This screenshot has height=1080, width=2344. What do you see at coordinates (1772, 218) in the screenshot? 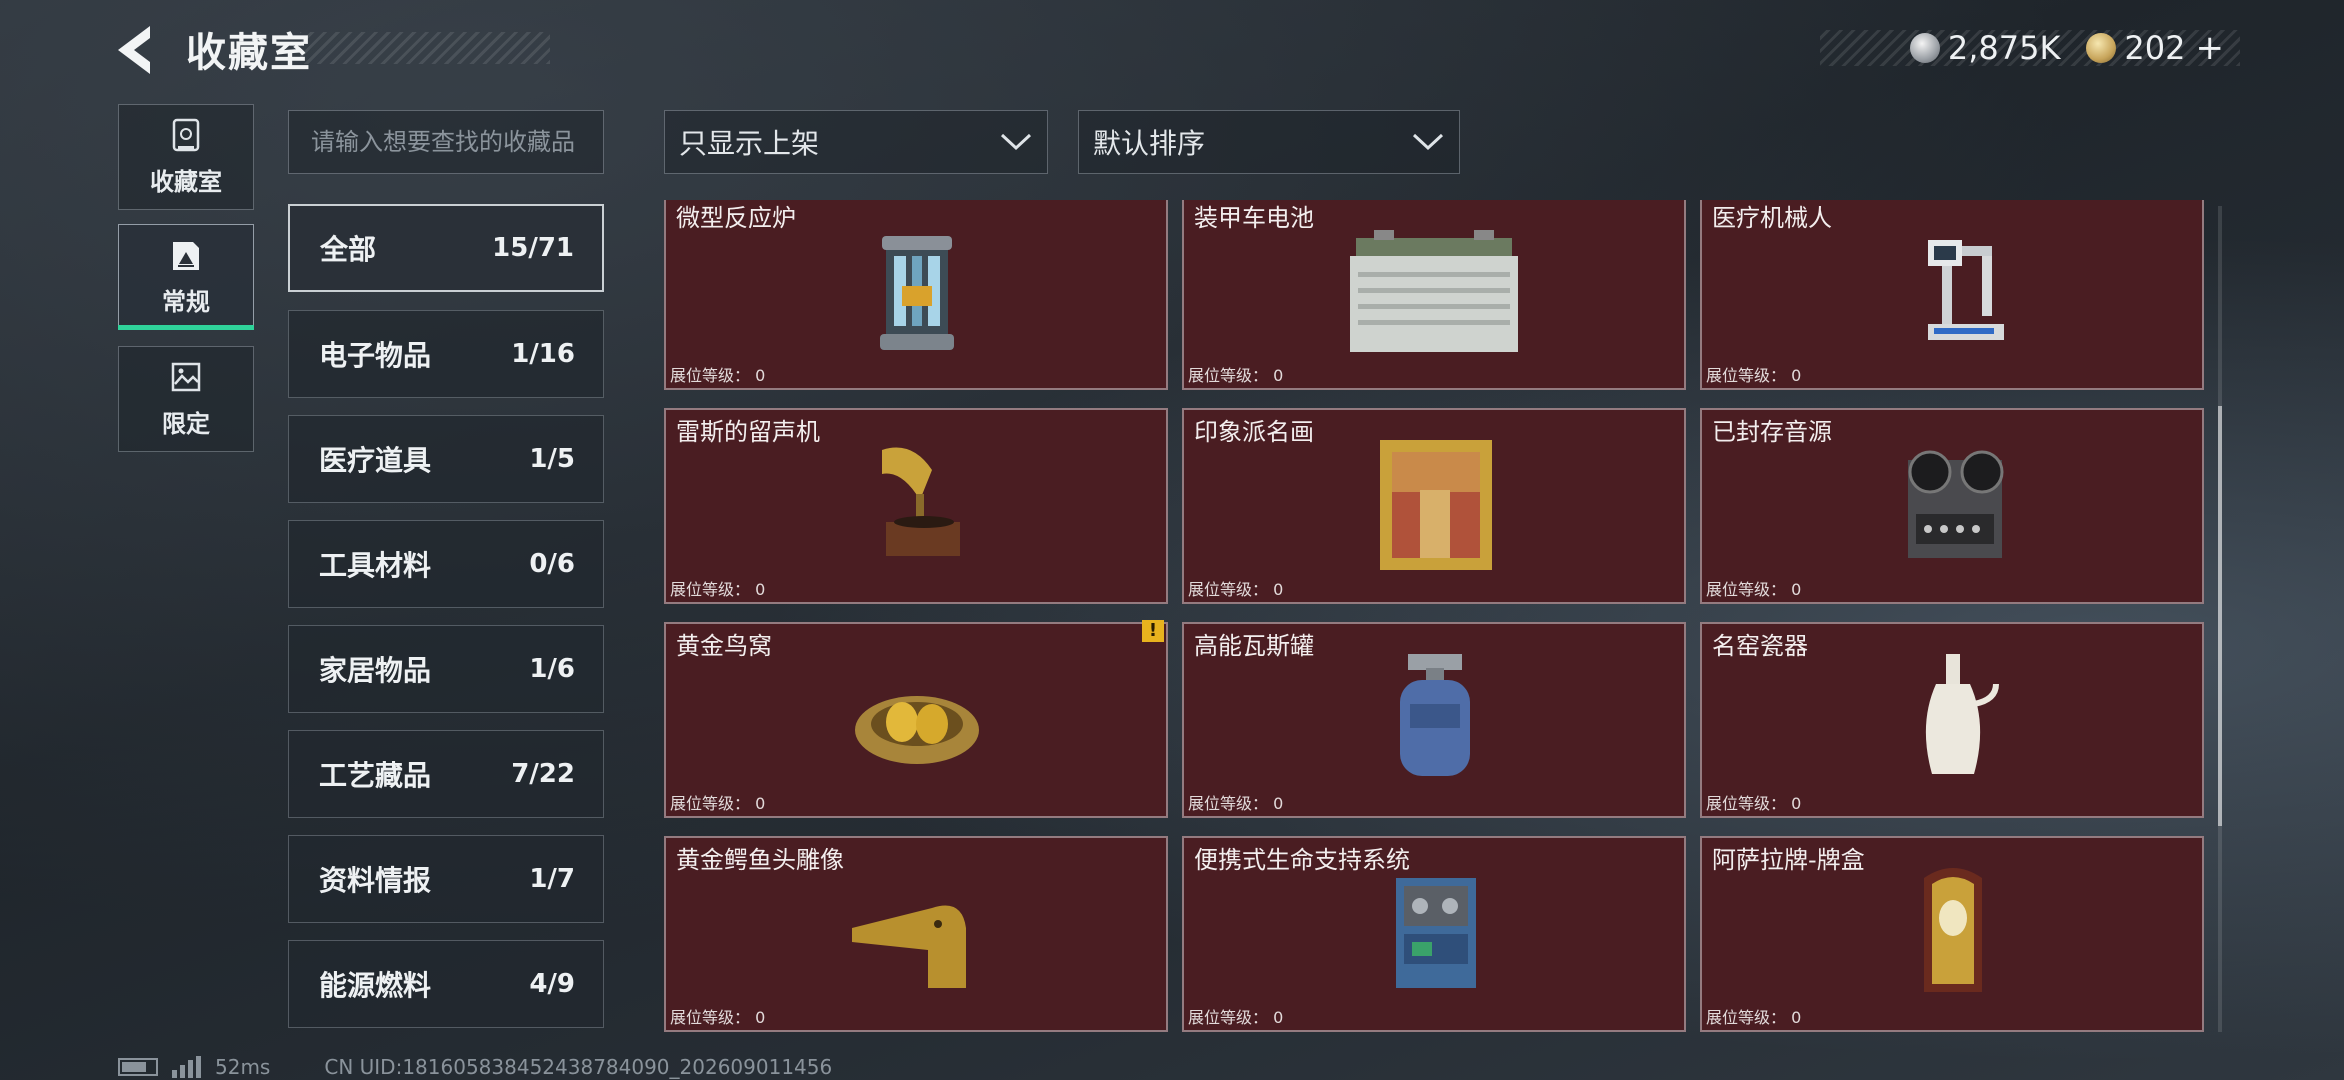
I see `item-name: 医疗机械人` at bounding box center [1772, 218].